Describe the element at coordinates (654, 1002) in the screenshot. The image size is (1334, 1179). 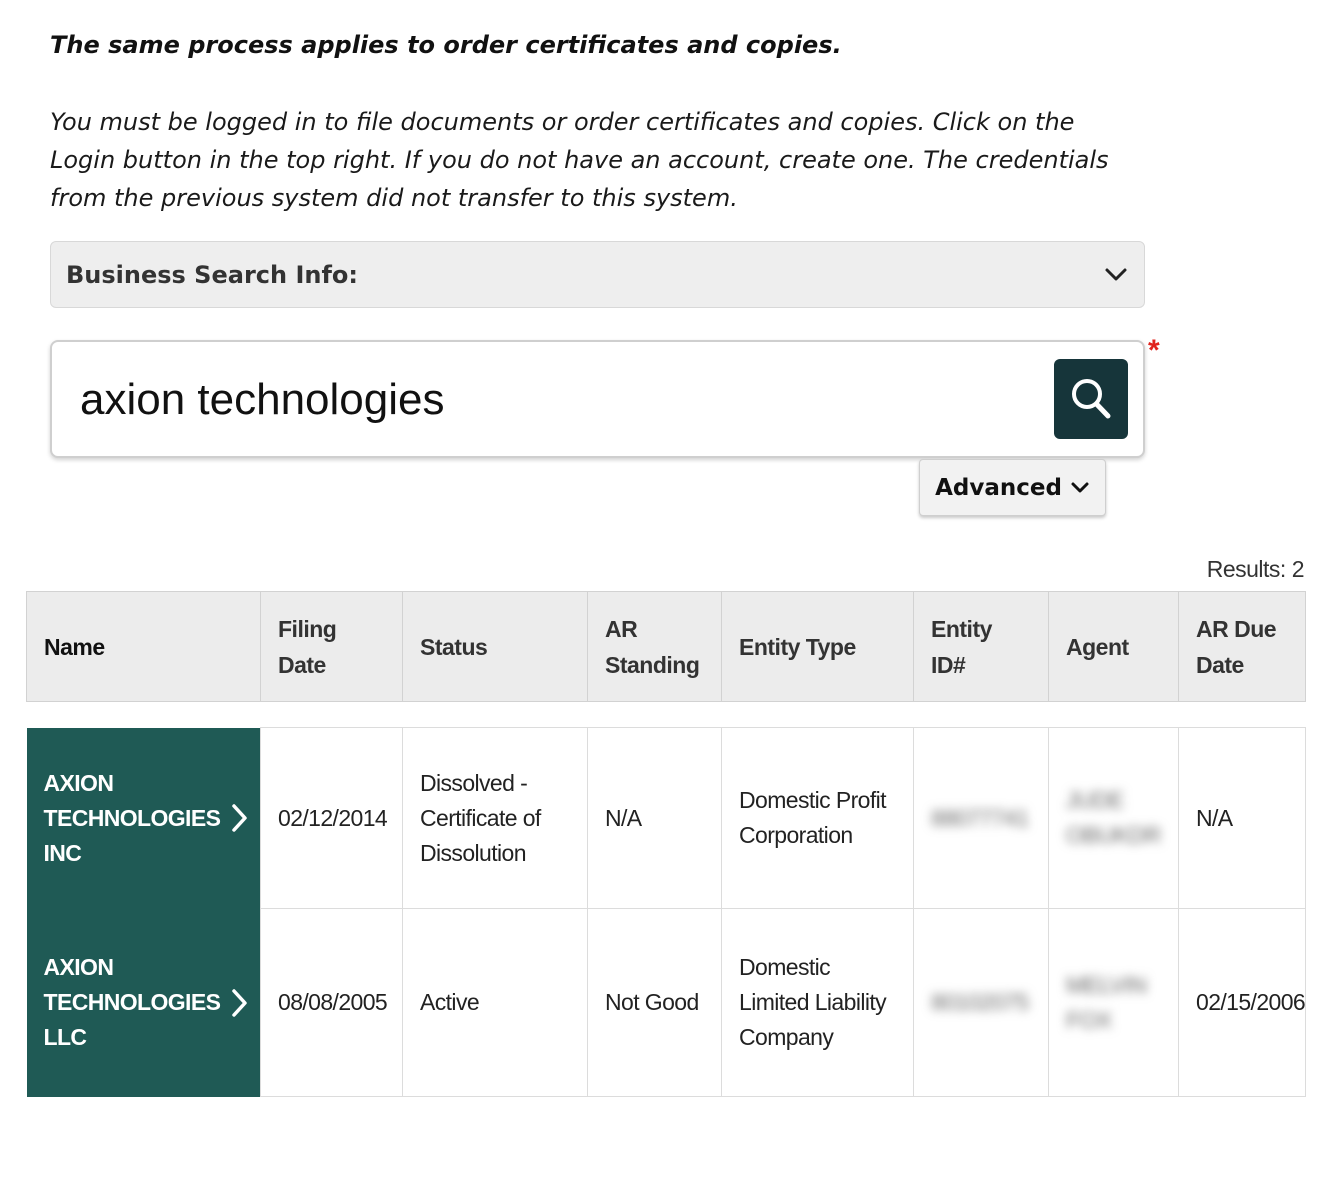
I see `ar-standing-cell: Not Good` at that location.